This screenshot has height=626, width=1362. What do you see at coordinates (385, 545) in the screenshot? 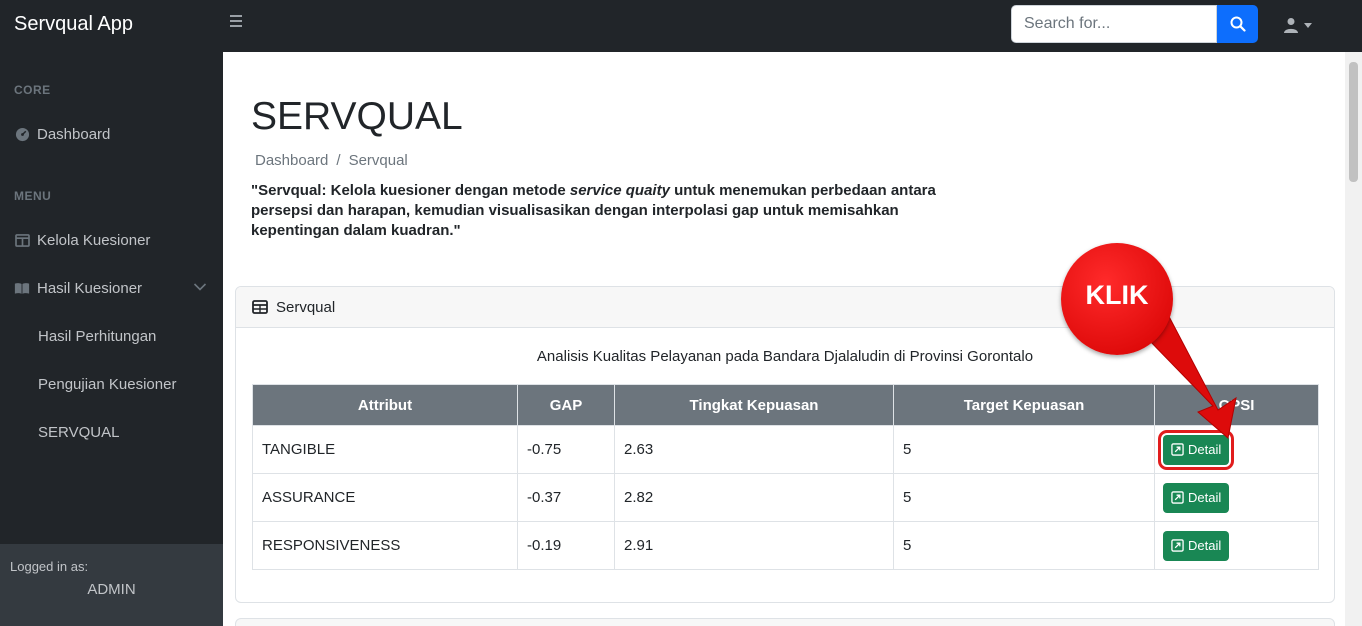
I see `cell-attribut: RESPONSIVENESS` at bounding box center [385, 545].